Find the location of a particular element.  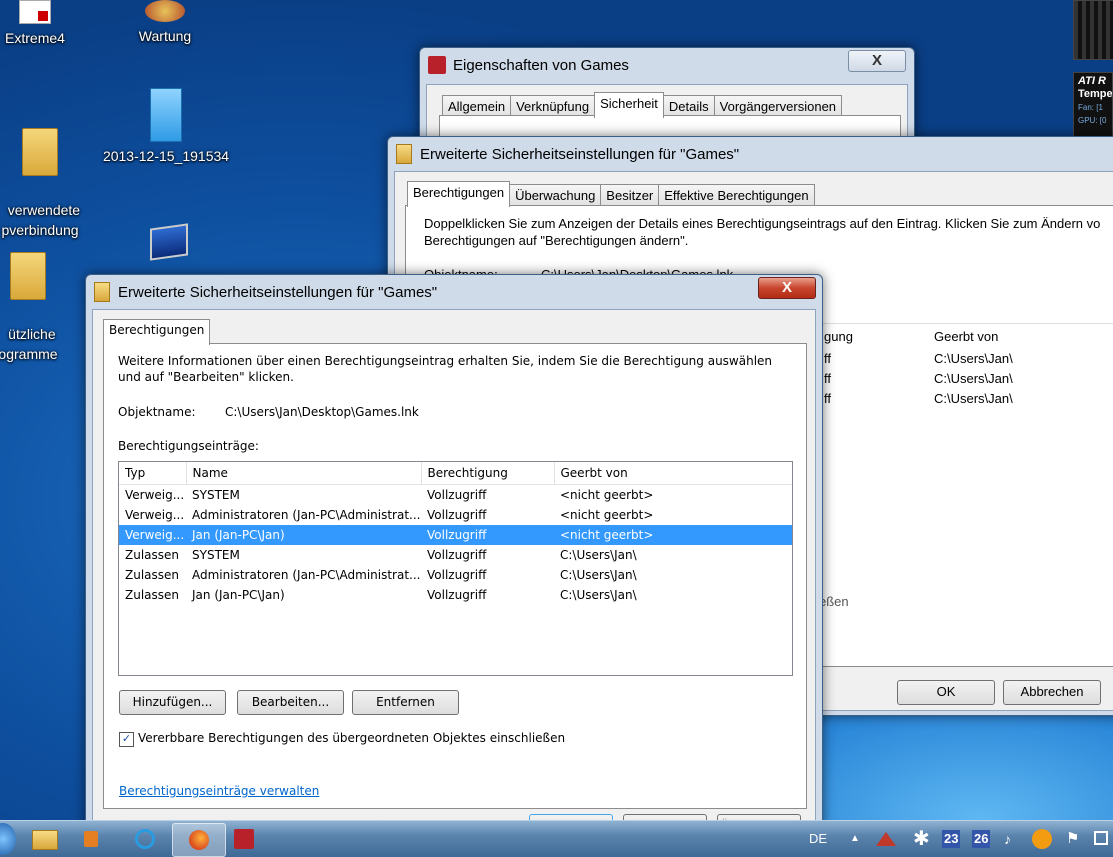

taskbar-firefox is located at coordinates (199, 840).